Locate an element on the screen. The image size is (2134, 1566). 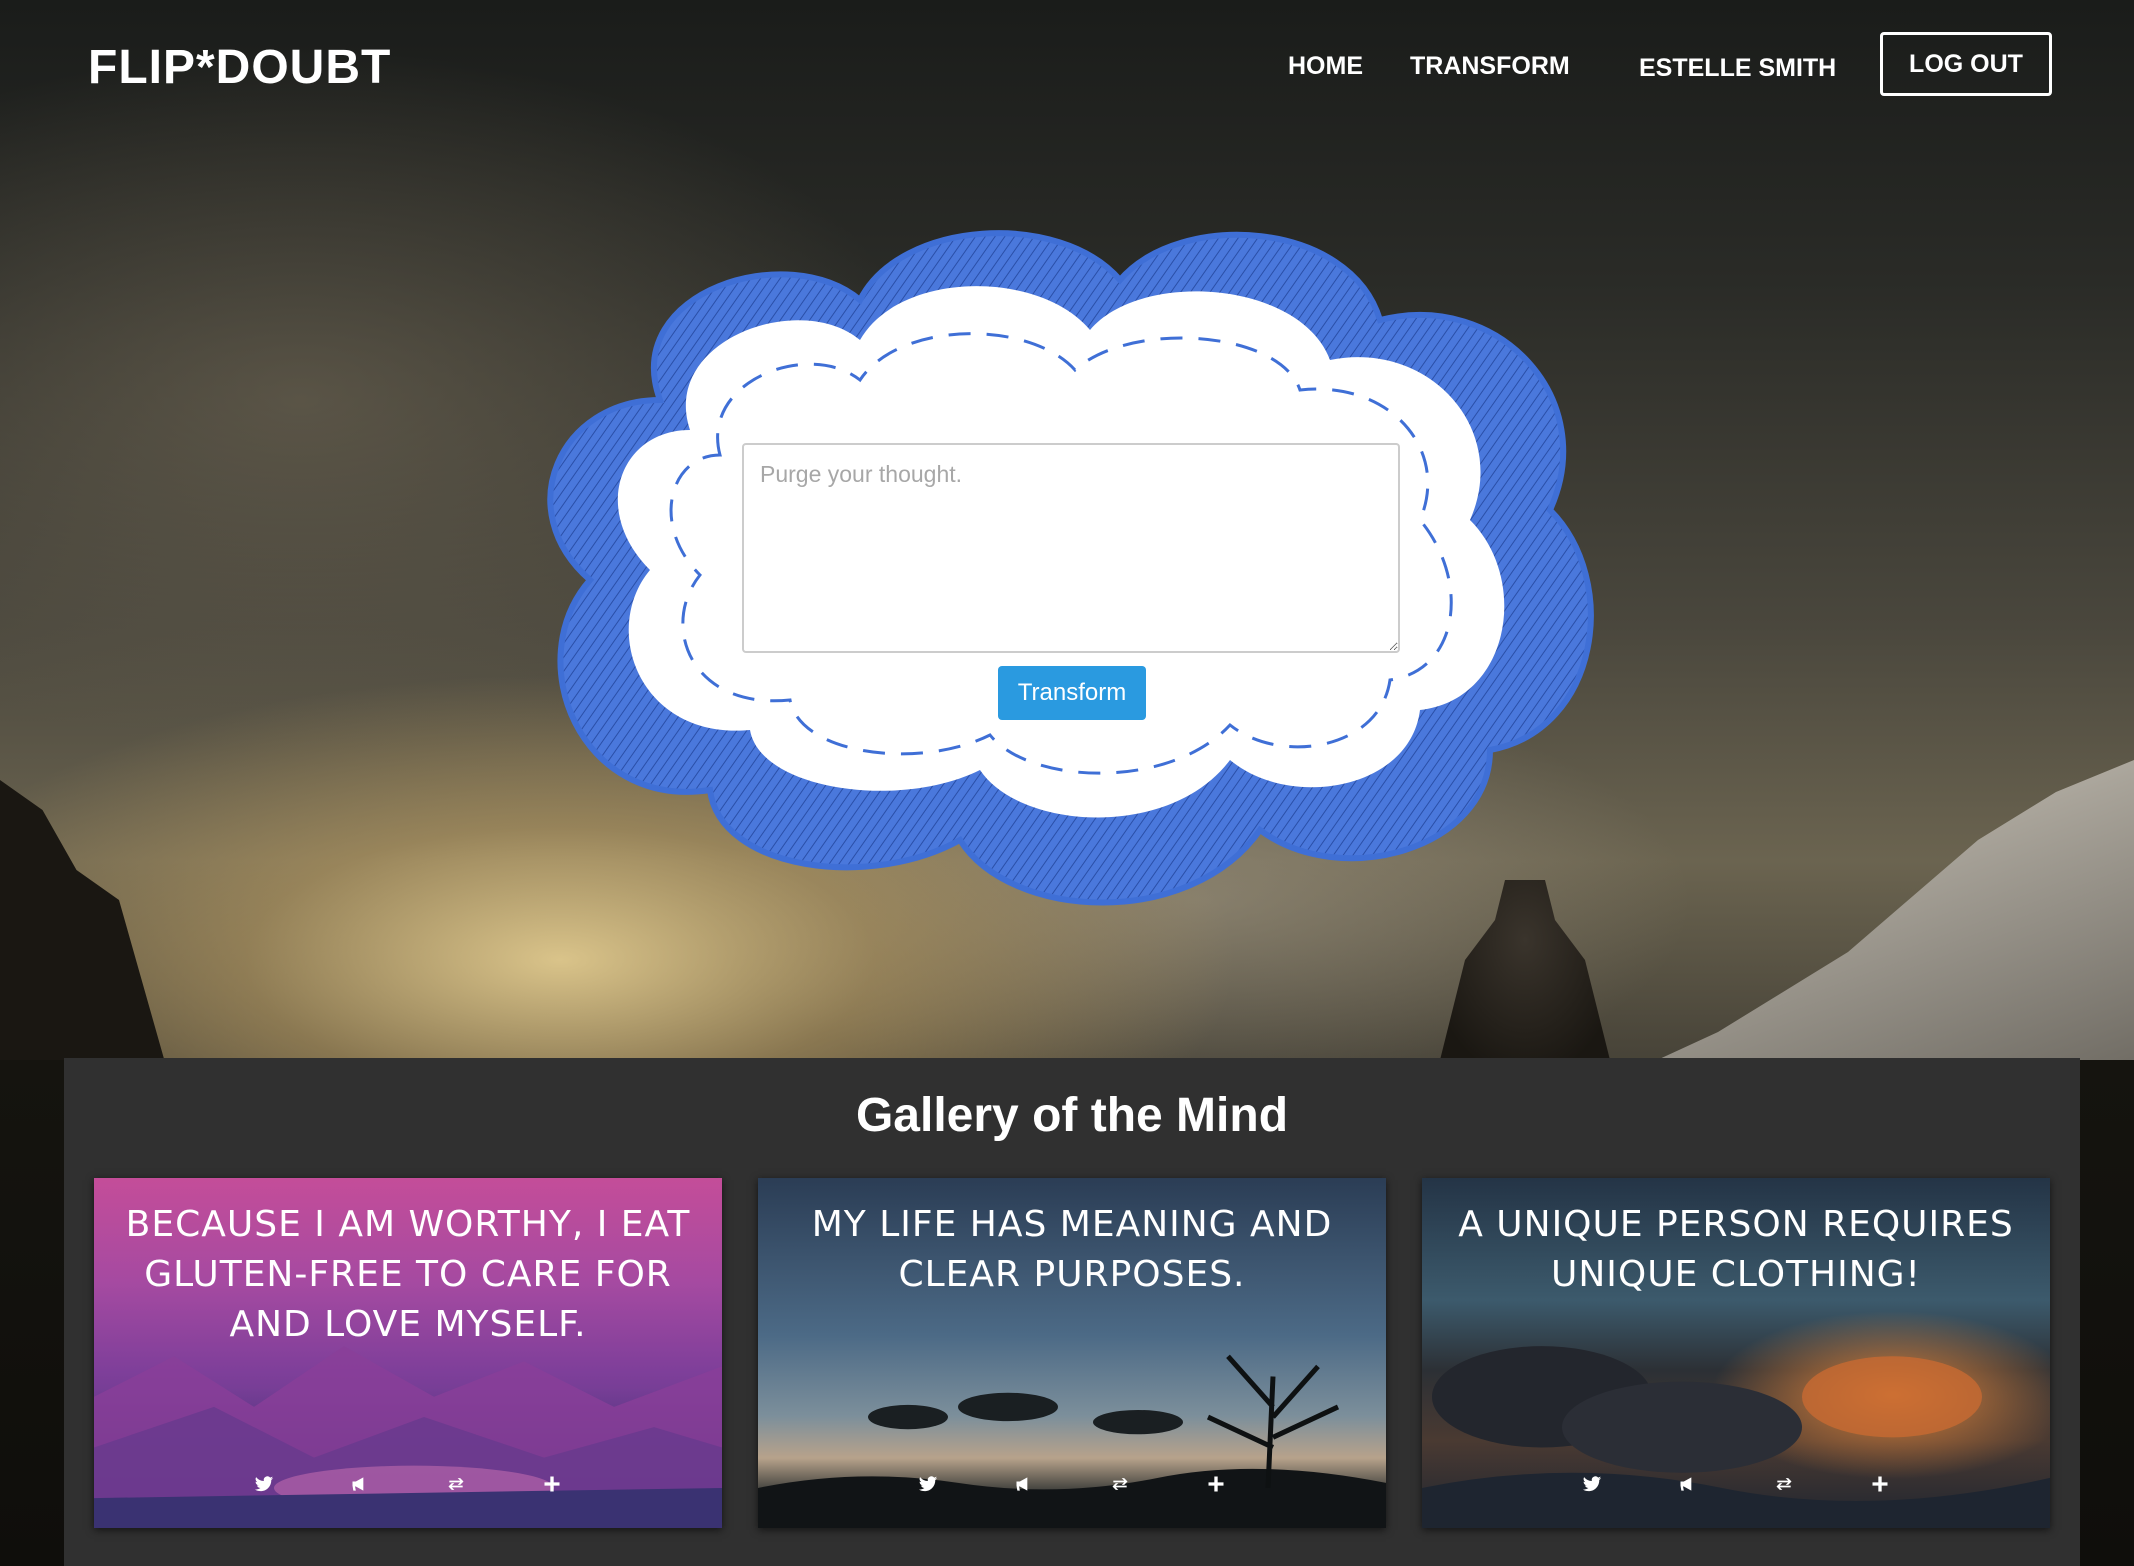
gallery-title: Gallery of the Mind is located at coordinates (1072, 1115).